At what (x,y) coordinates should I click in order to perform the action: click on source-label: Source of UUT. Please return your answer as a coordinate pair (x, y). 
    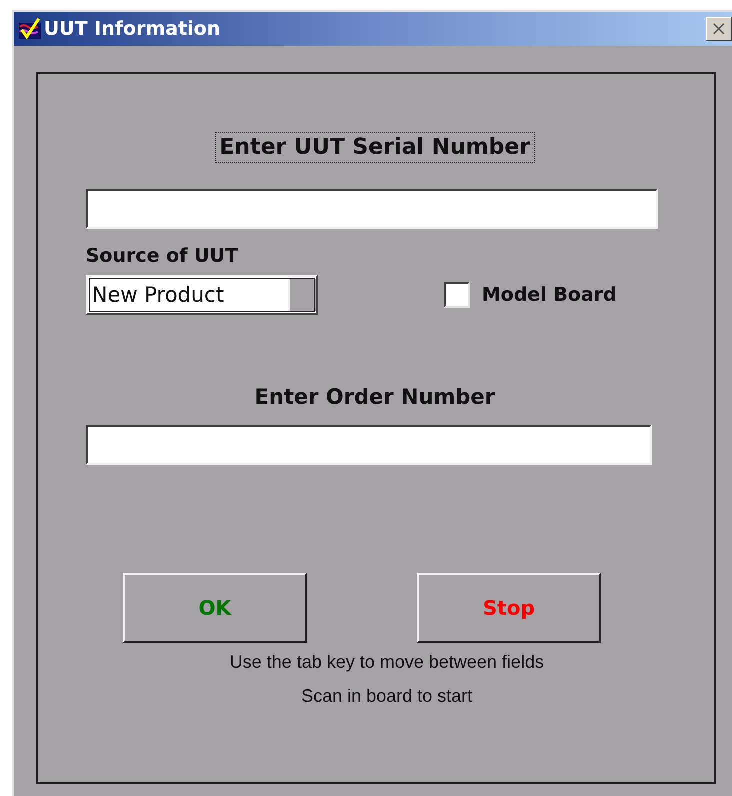
    Looking at the image, I should click on (163, 256).